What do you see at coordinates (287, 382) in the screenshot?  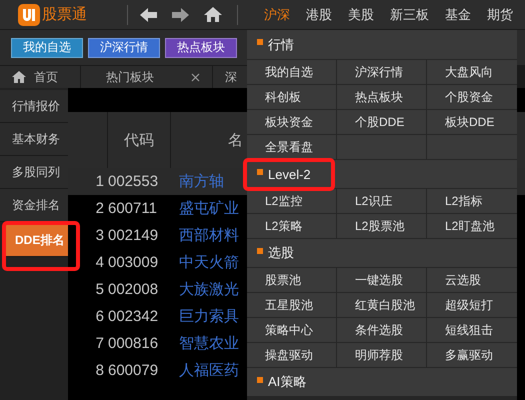 I see `menu-section-title: AI策略` at bounding box center [287, 382].